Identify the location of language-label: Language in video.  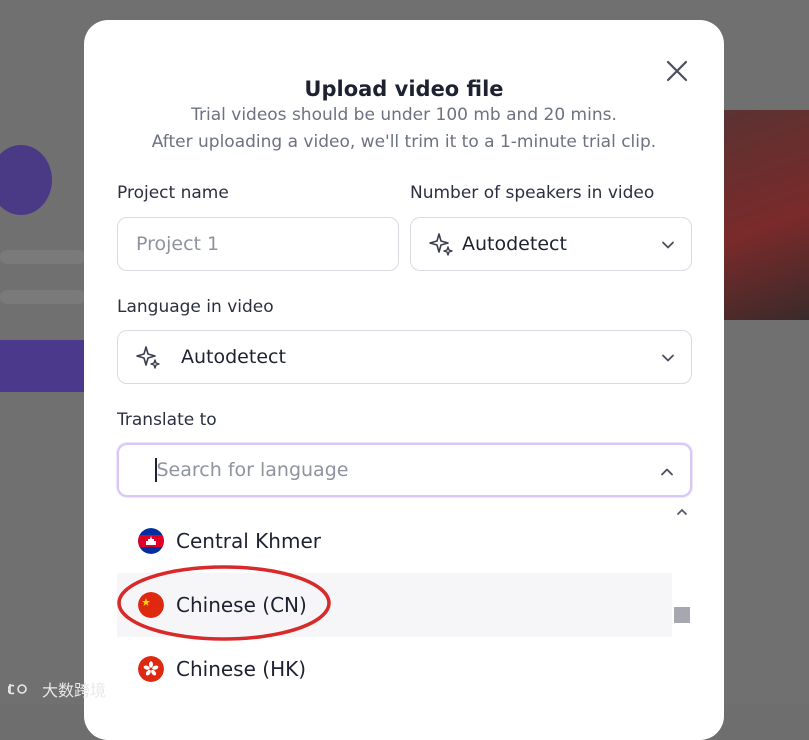
(195, 307).